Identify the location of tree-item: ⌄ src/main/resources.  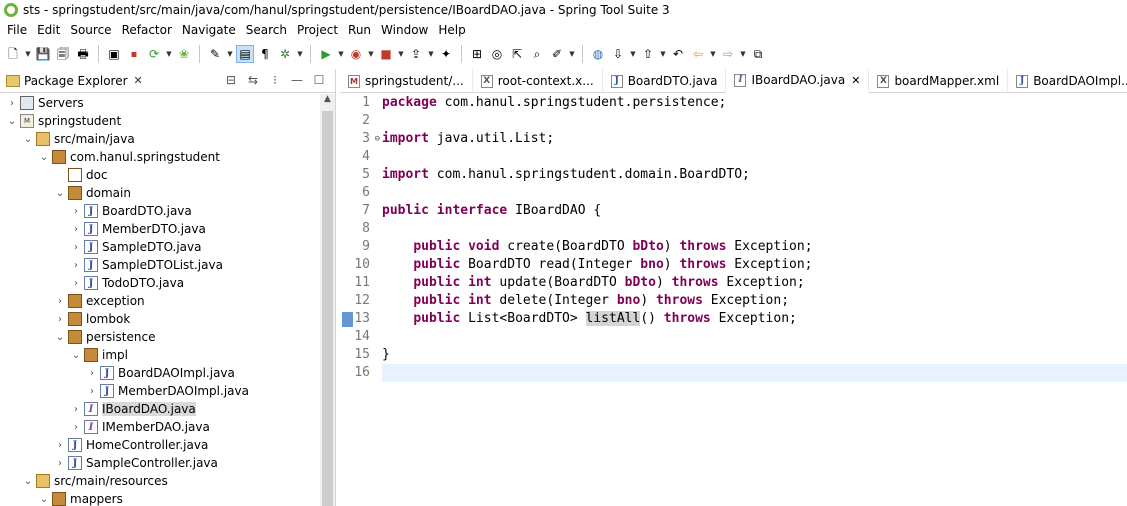
(160, 481).